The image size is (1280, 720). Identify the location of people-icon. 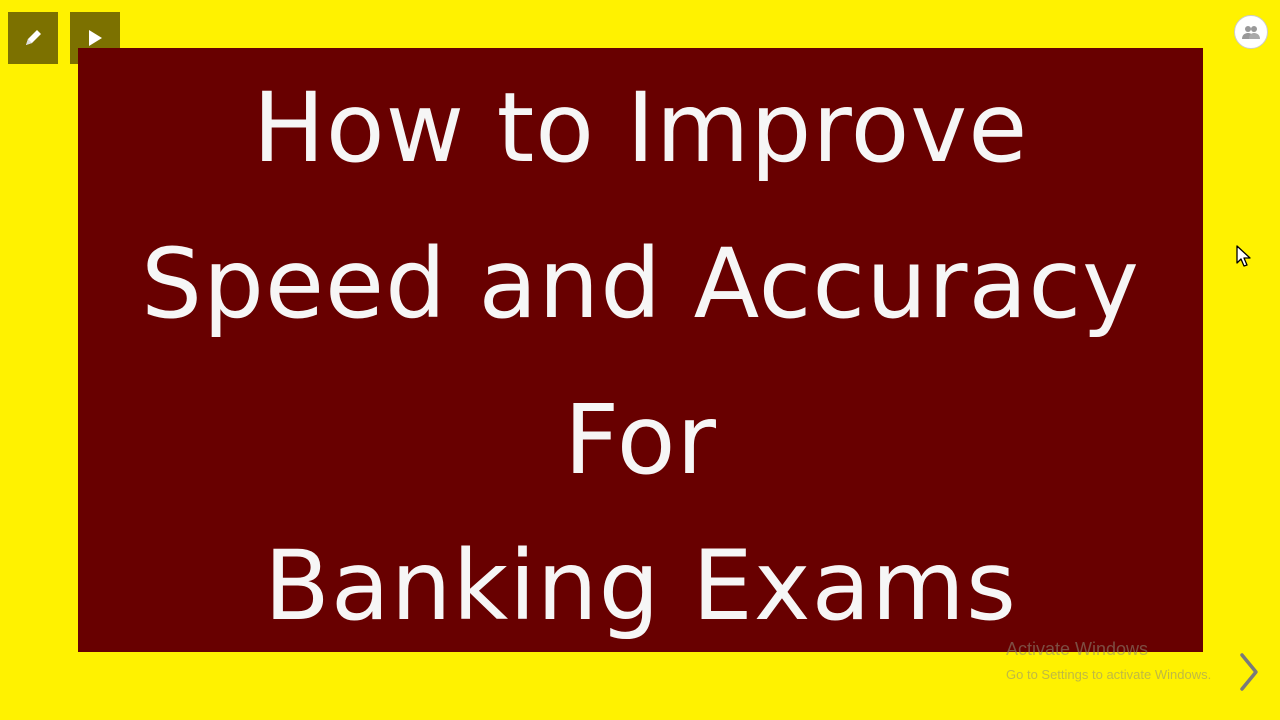
(1251, 32).